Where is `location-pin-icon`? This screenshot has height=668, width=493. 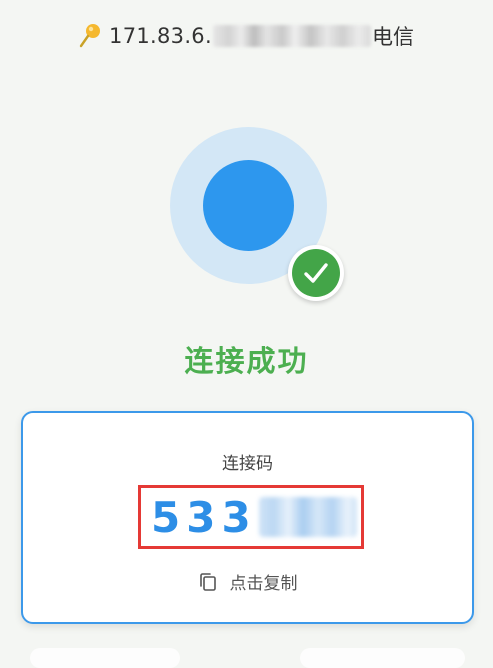
location-pin-icon is located at coordinates (90, 36).